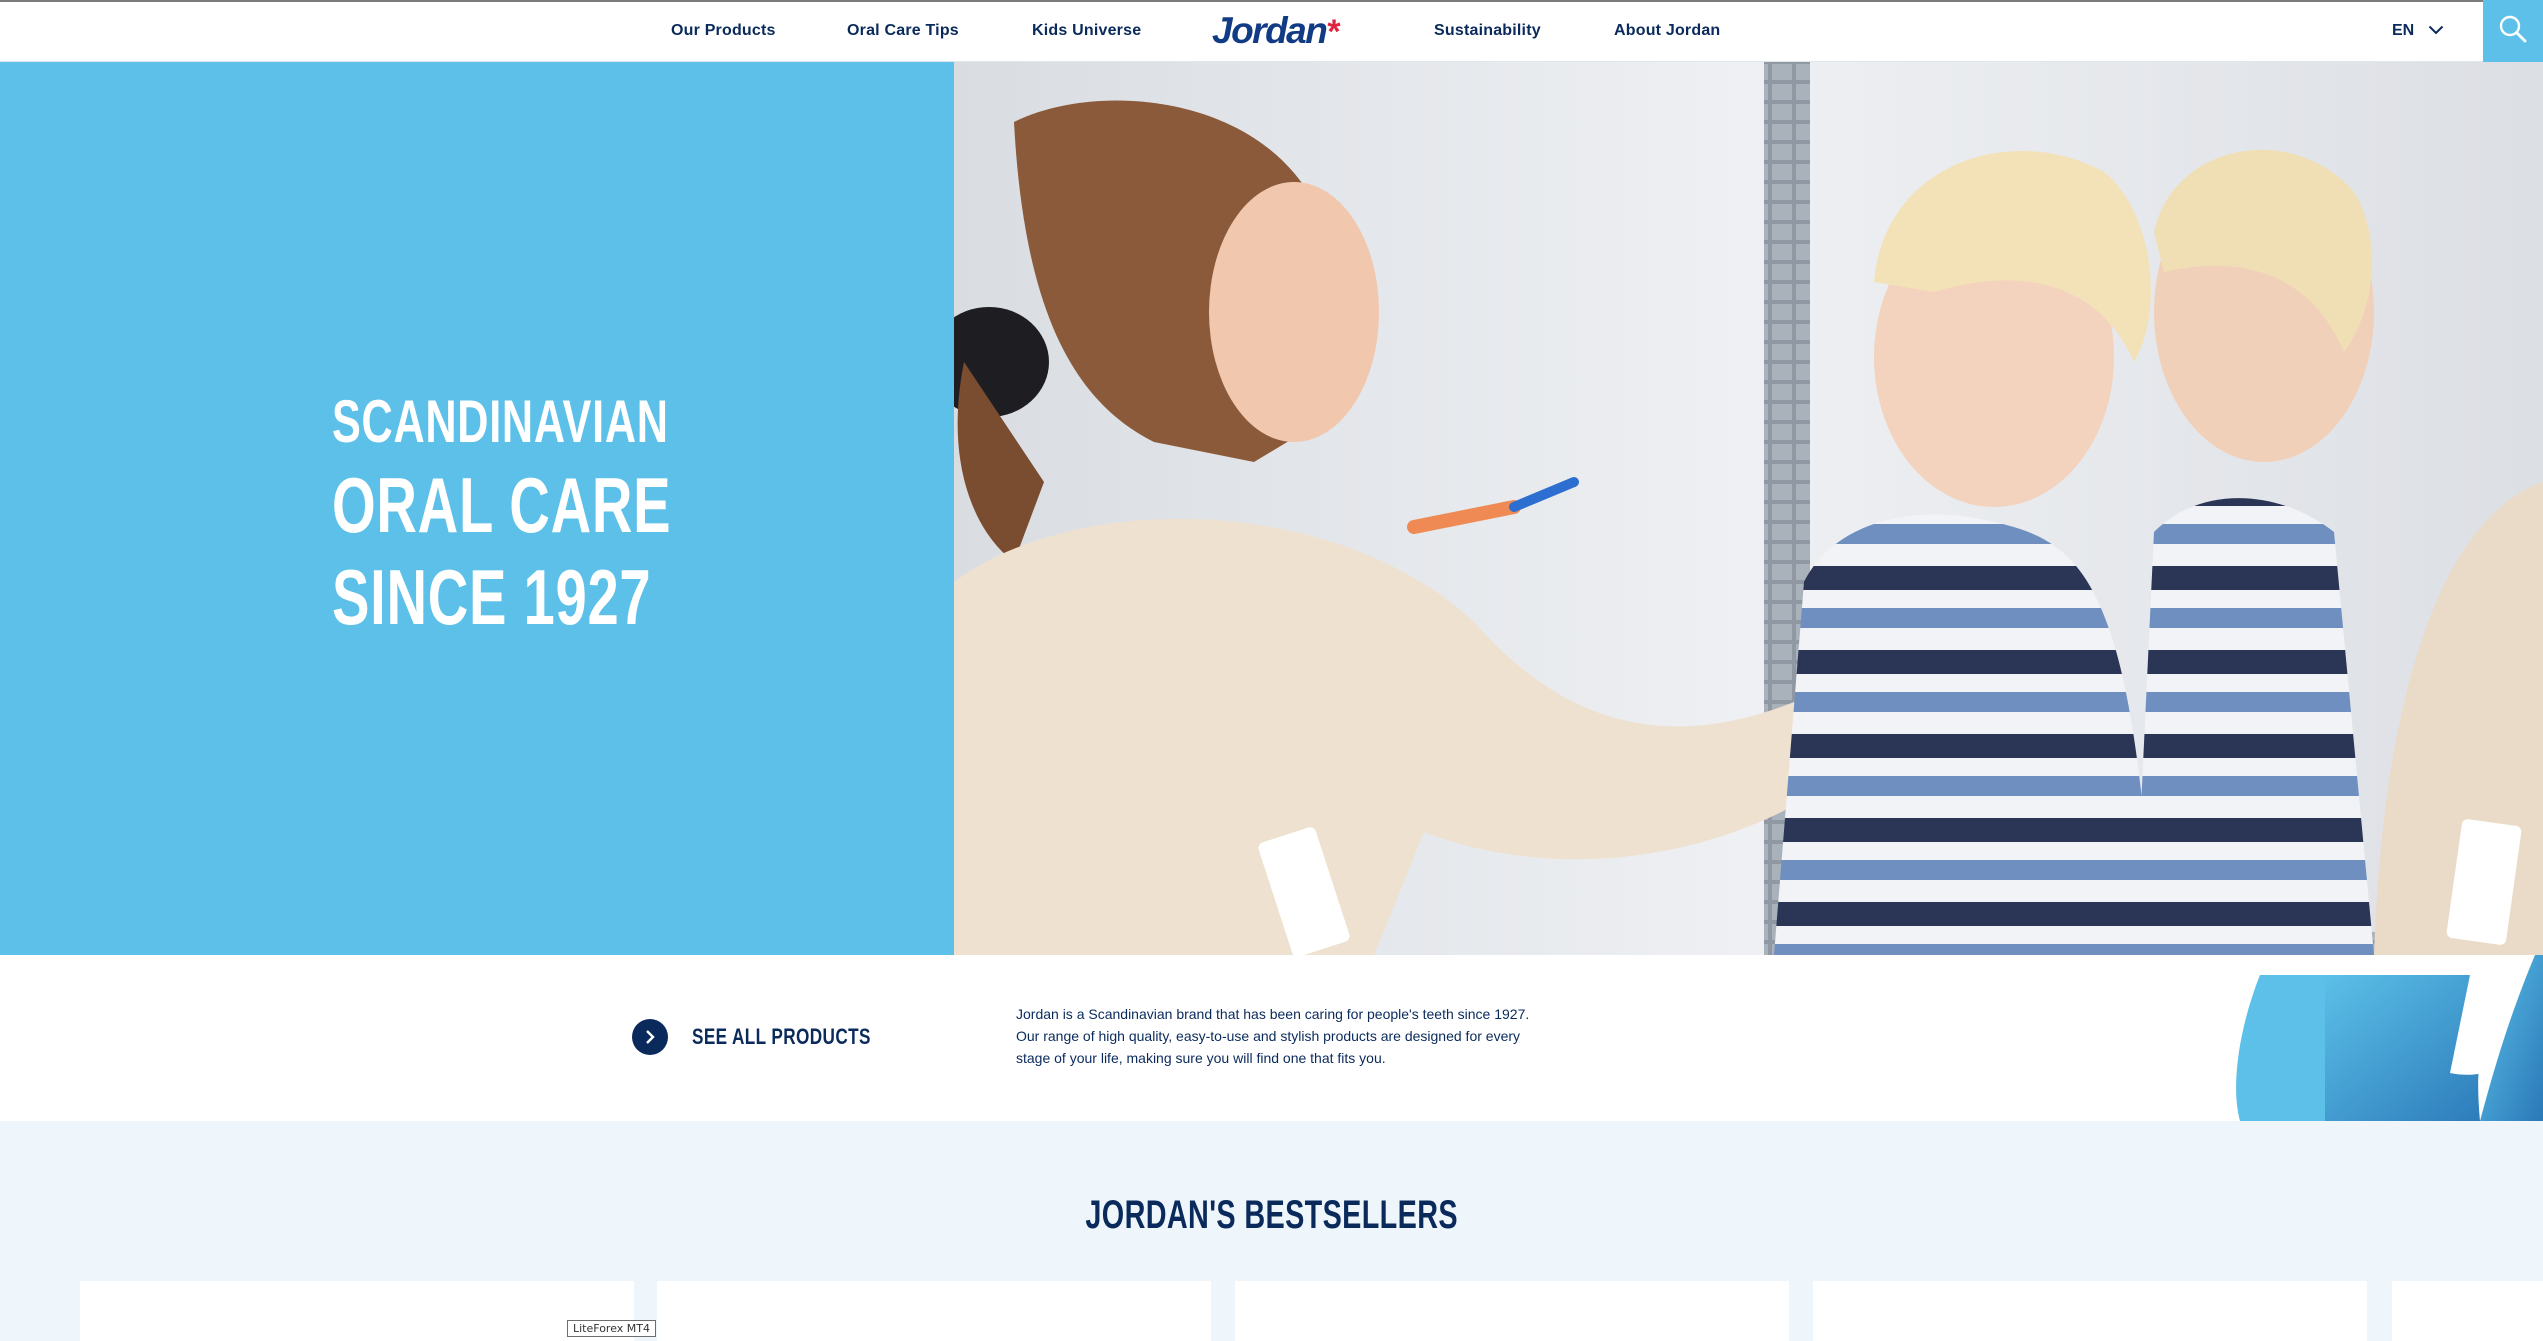 Image resolution: width=2543 pixels, height=1341 pixels. Describe the element at coordinates (903, 31) in the screenshot. I see `nav-oral-care-tips: Oral Care Tips` at that location.